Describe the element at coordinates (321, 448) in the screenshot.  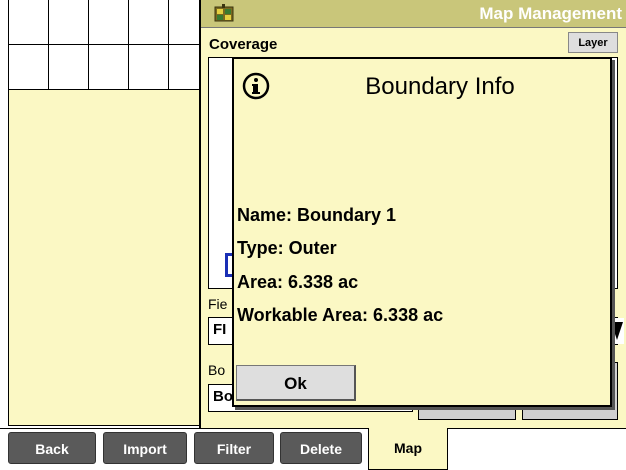
I see `tab-delete: Delete` at that location.